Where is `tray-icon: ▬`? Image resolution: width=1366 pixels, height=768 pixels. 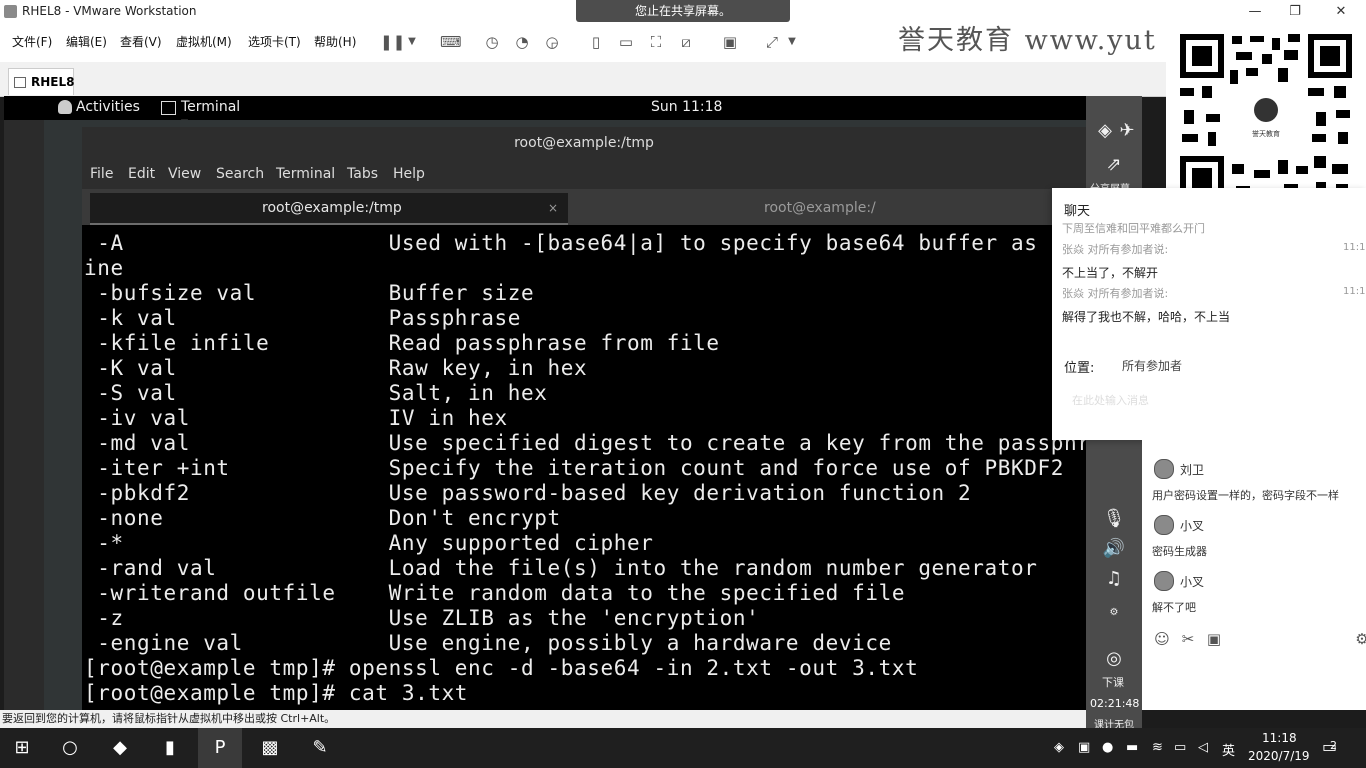 tray-icon: ▬ is located at coordinates (1132, 747).